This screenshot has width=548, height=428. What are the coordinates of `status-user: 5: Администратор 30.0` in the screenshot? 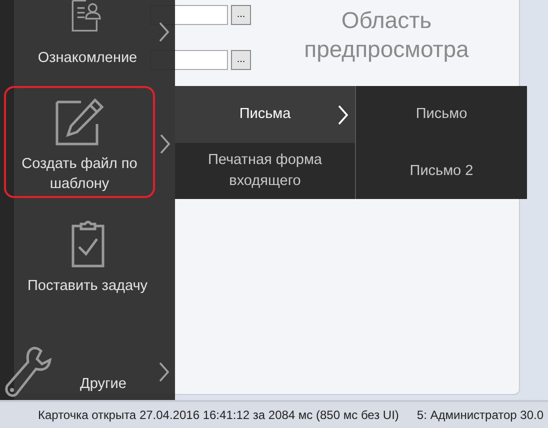 It's located at (480, 415).